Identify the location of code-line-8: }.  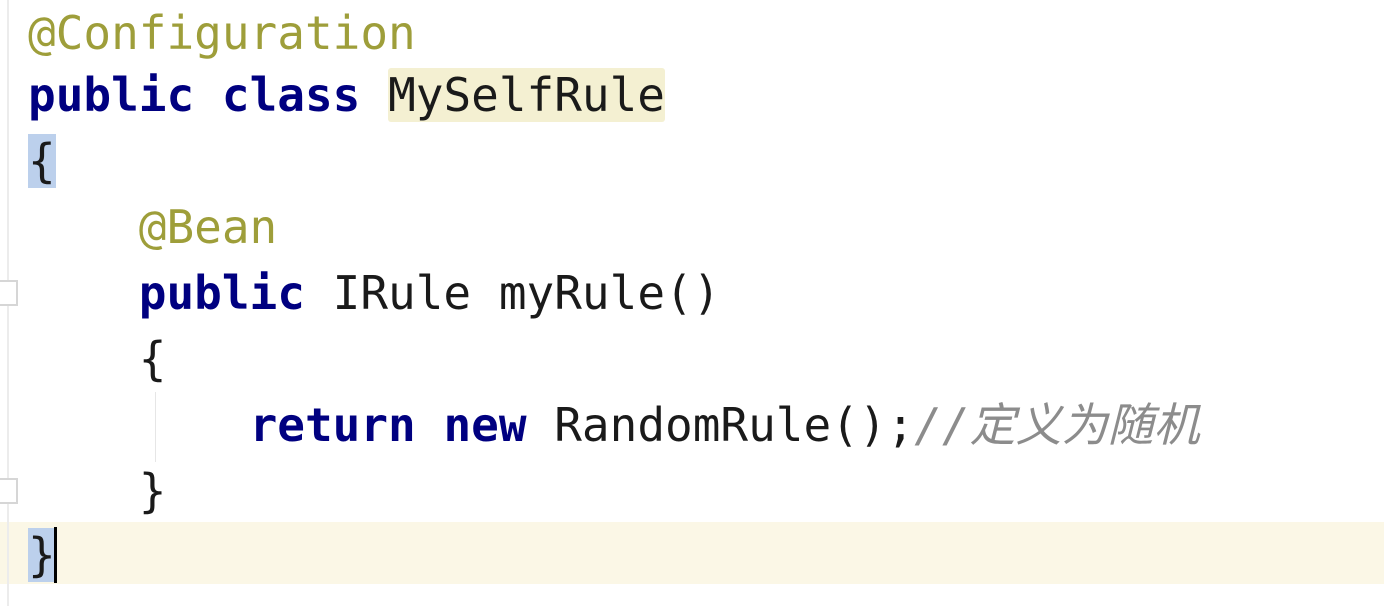
(97, 491).